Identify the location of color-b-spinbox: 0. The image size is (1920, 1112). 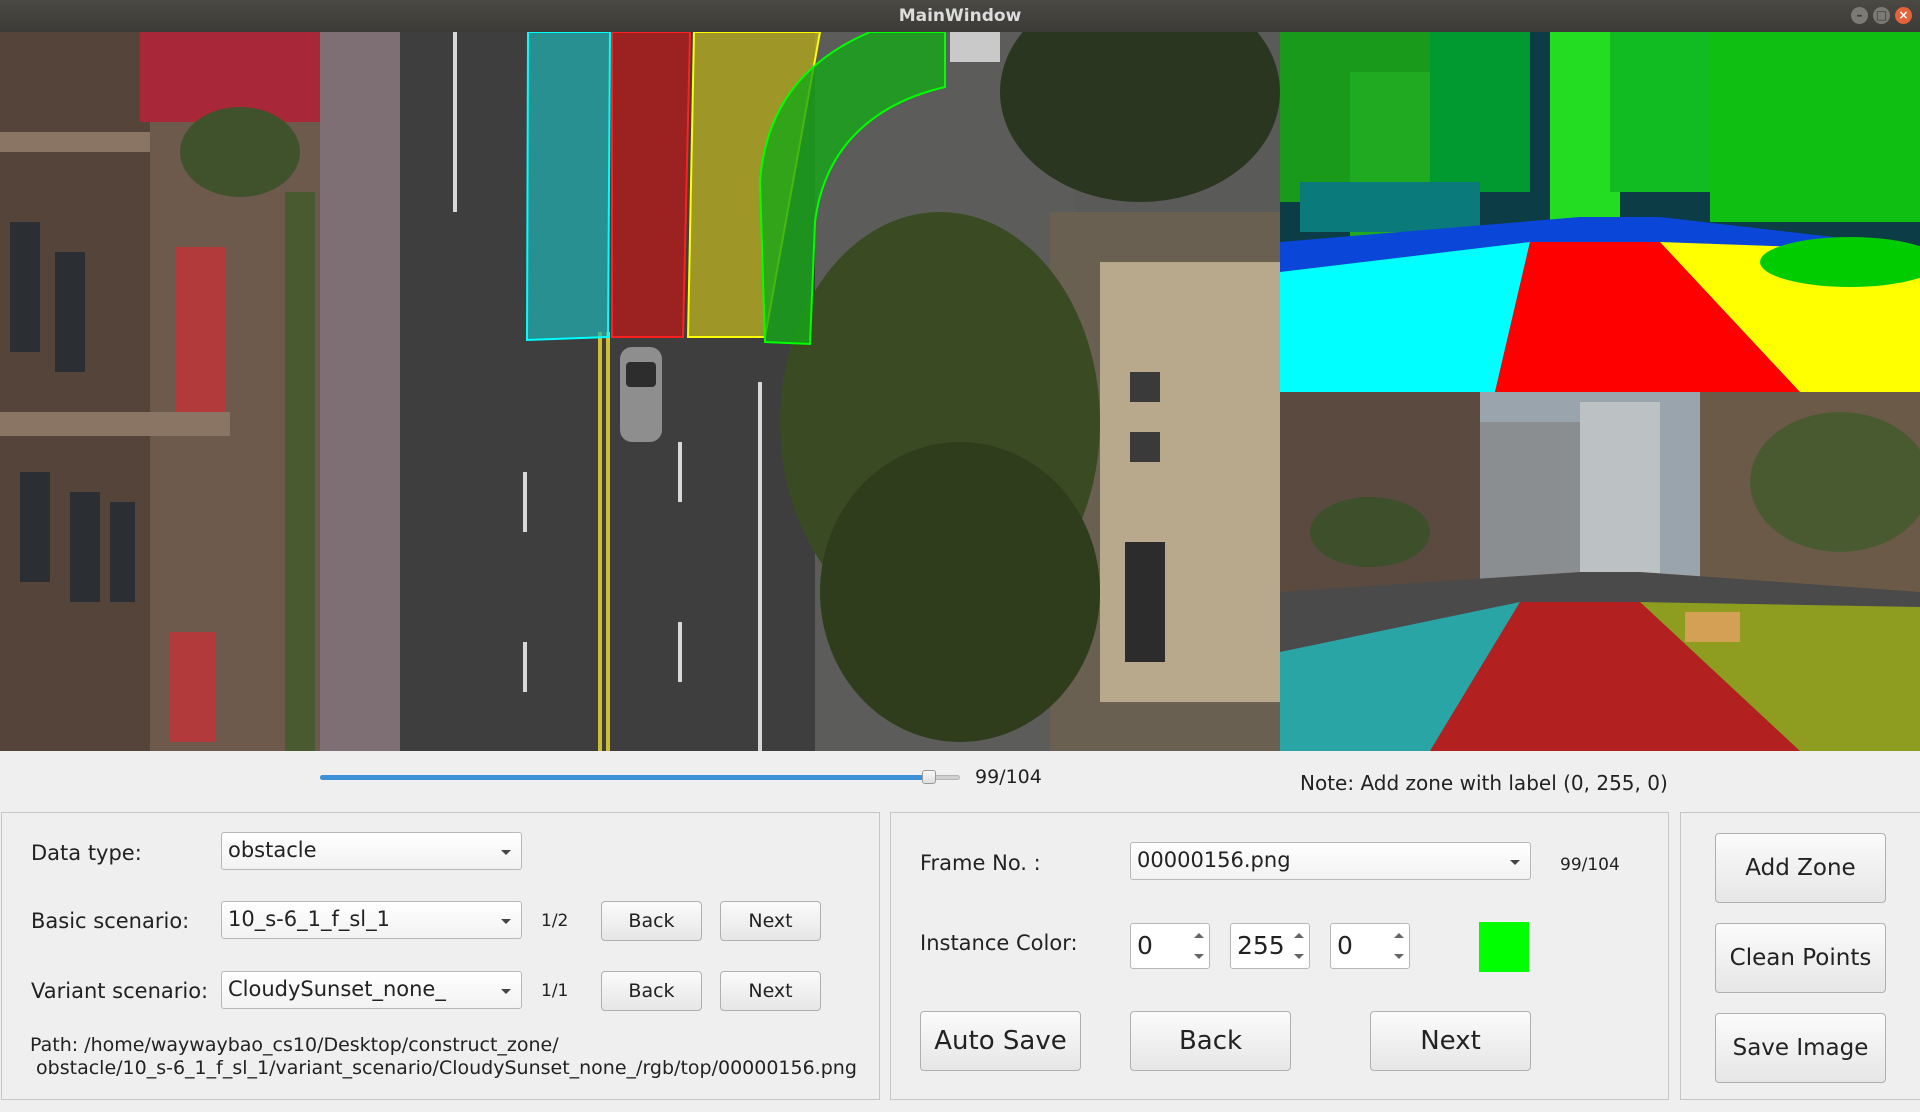
(1370, 946).